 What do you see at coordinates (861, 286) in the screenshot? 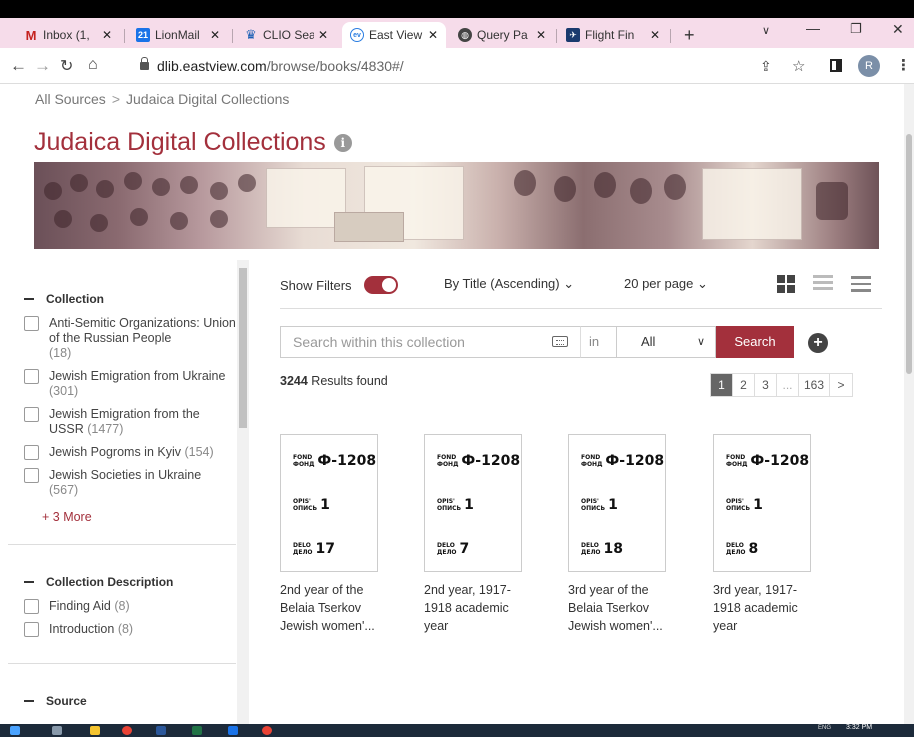
I see `list-view-icon` at bounding box center [861, 286].